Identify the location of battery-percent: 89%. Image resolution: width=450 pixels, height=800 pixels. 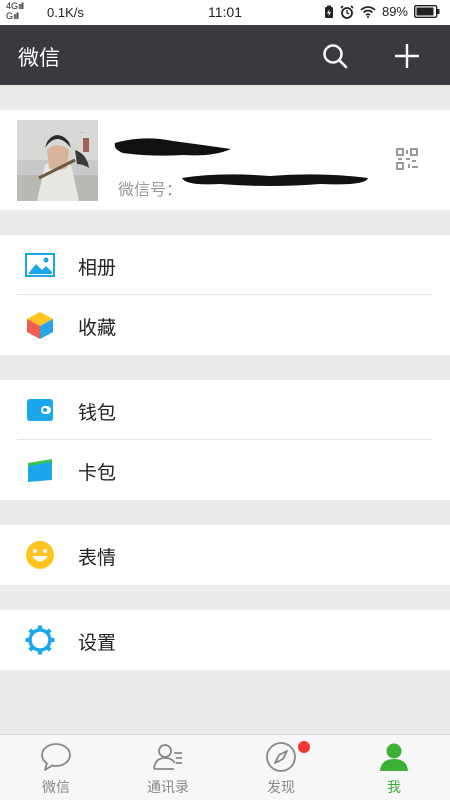
(394, 11).